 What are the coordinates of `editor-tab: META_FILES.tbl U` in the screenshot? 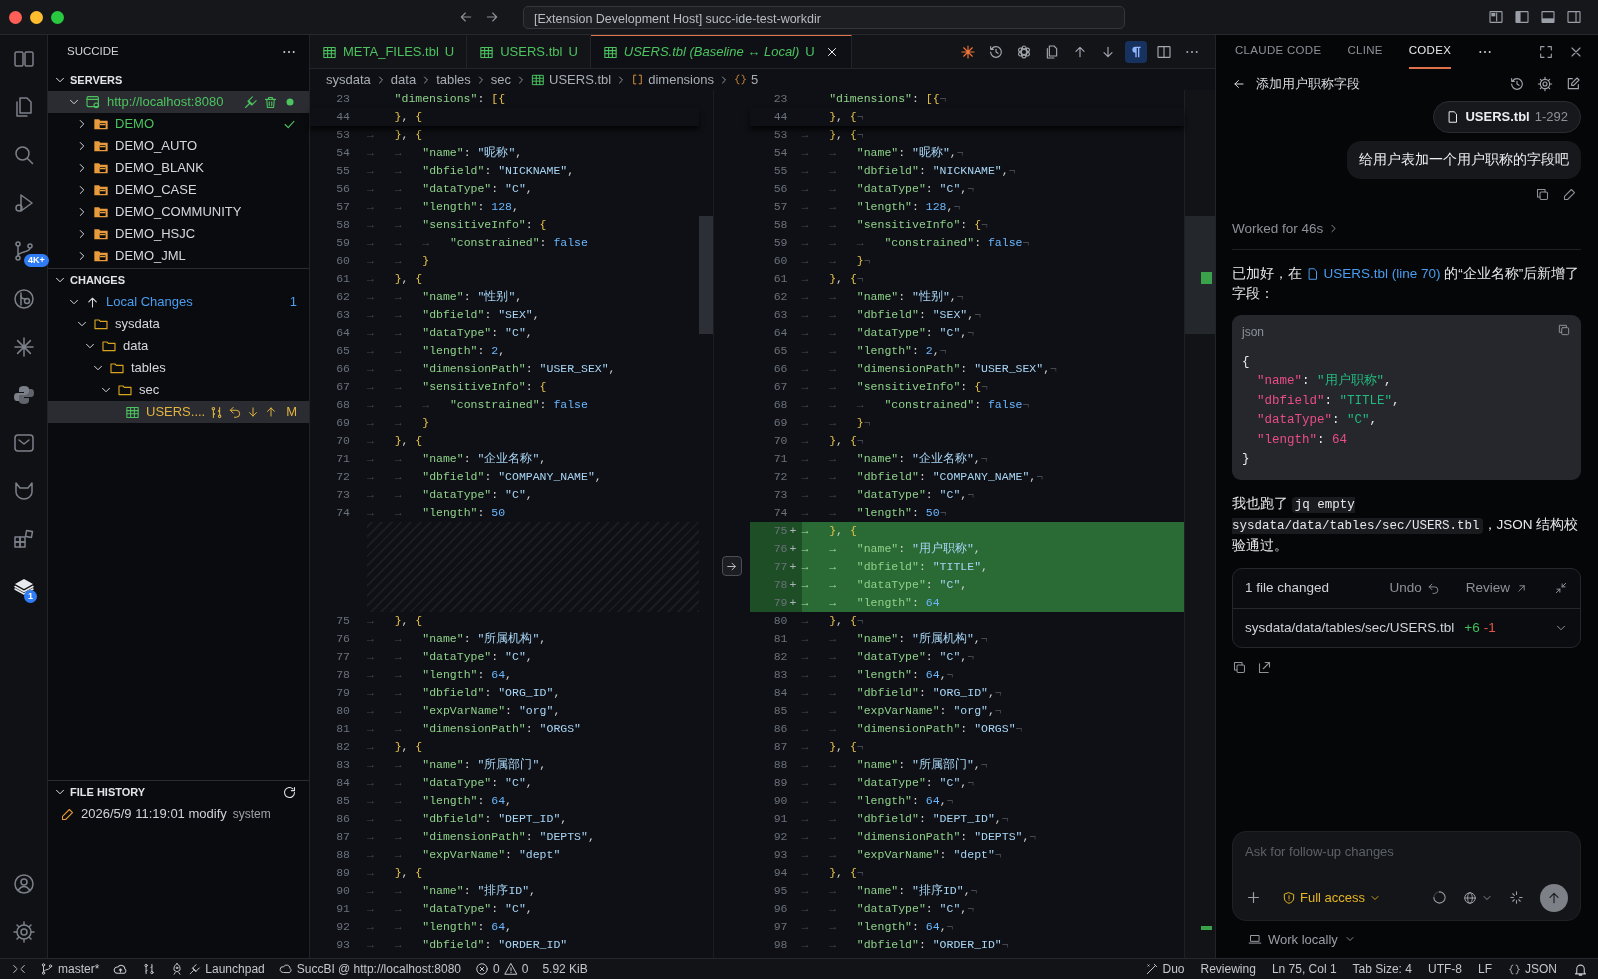 It's located at (389, 51).